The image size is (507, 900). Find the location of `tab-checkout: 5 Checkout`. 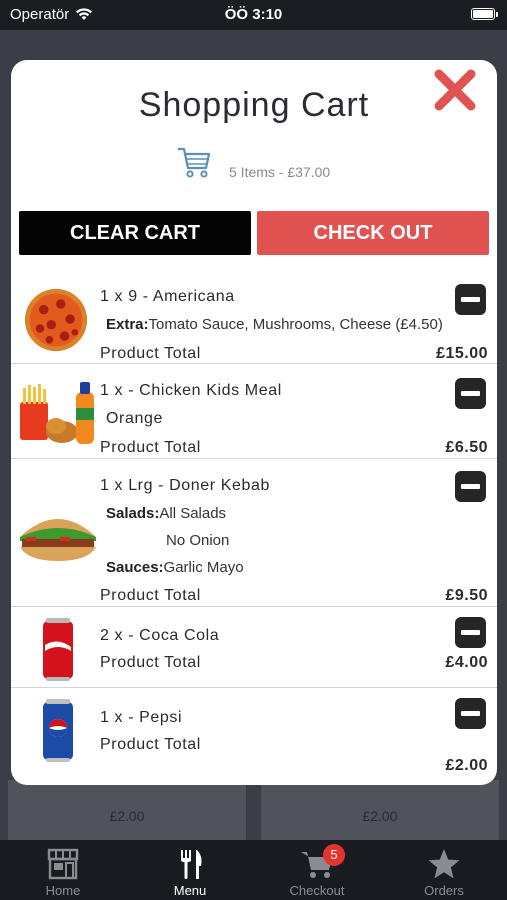

tab-checkout: 5 Checkout is located at coordinates (317, 870).